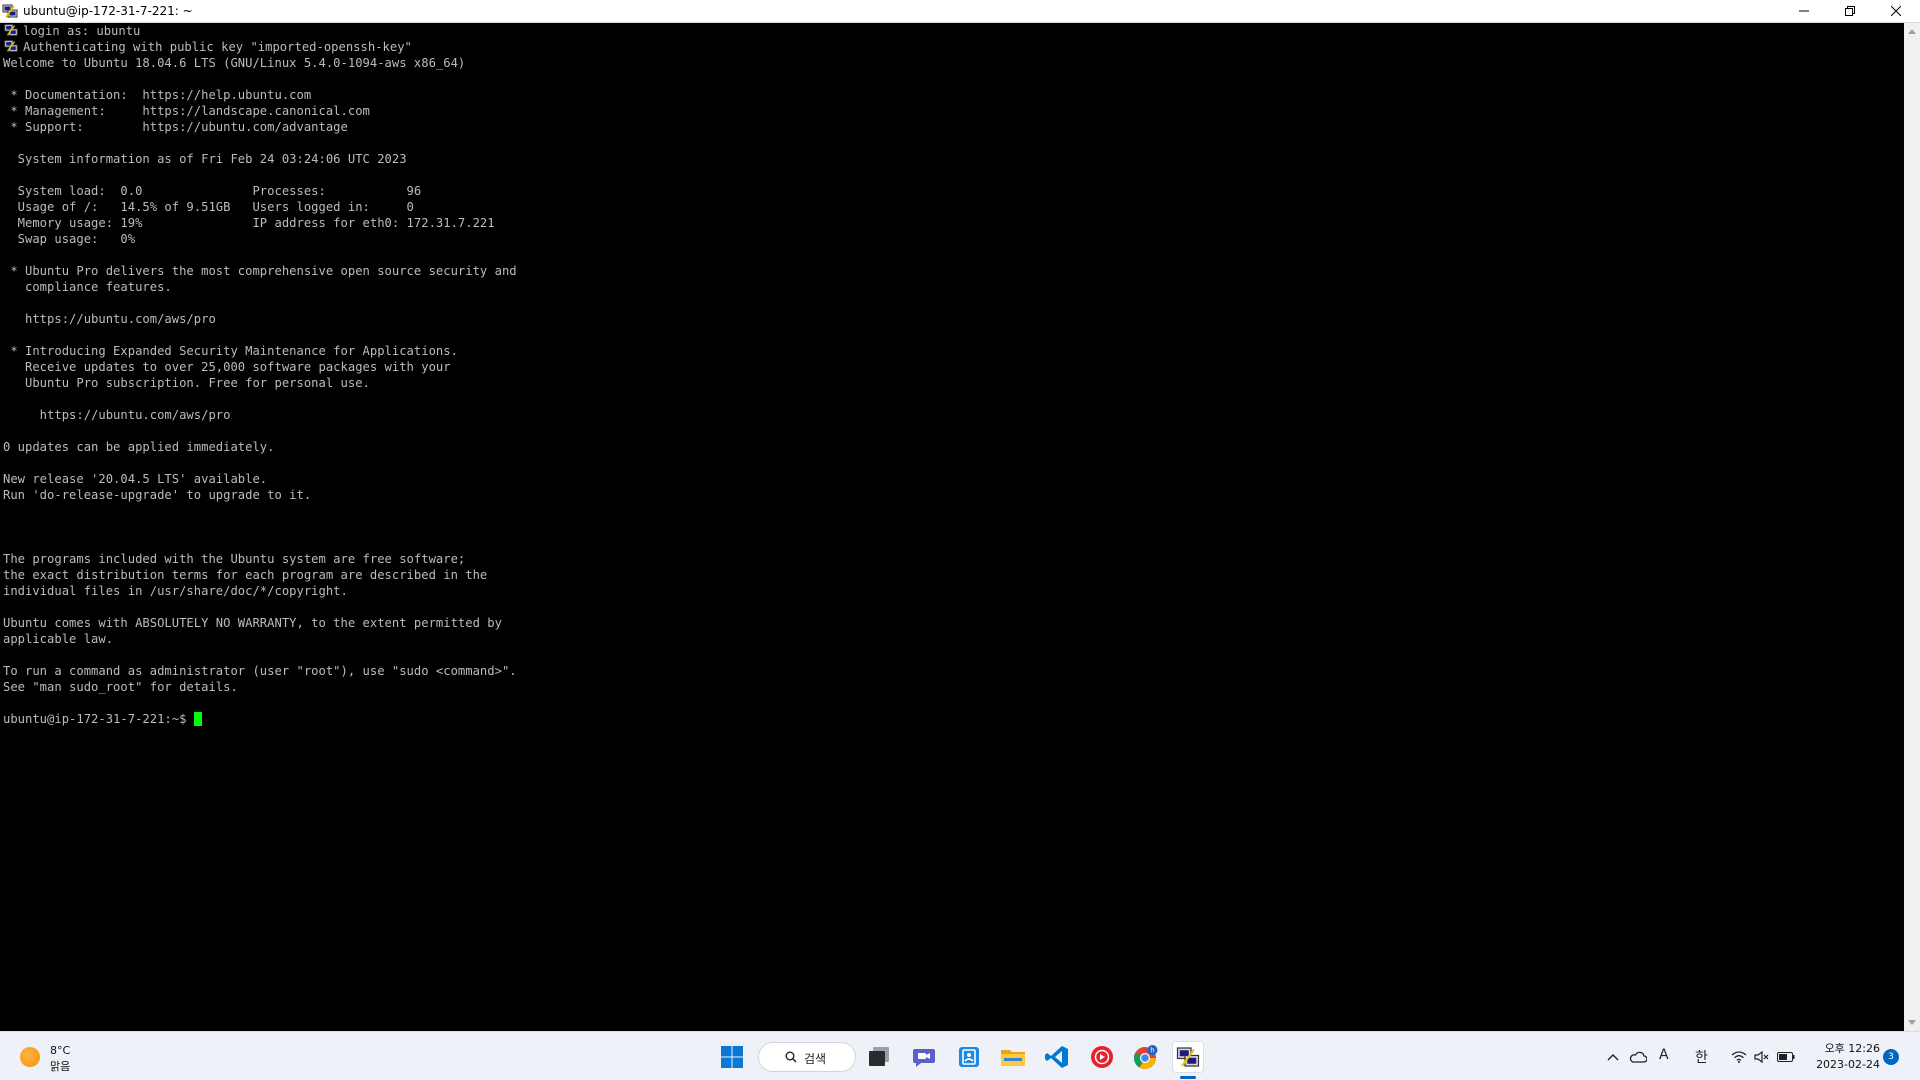 The width and height of the screenshot is (1920, 1080). I want to click on taskbar-clock: 오후 12:26 2023-02-24, so click(1843, 1057).